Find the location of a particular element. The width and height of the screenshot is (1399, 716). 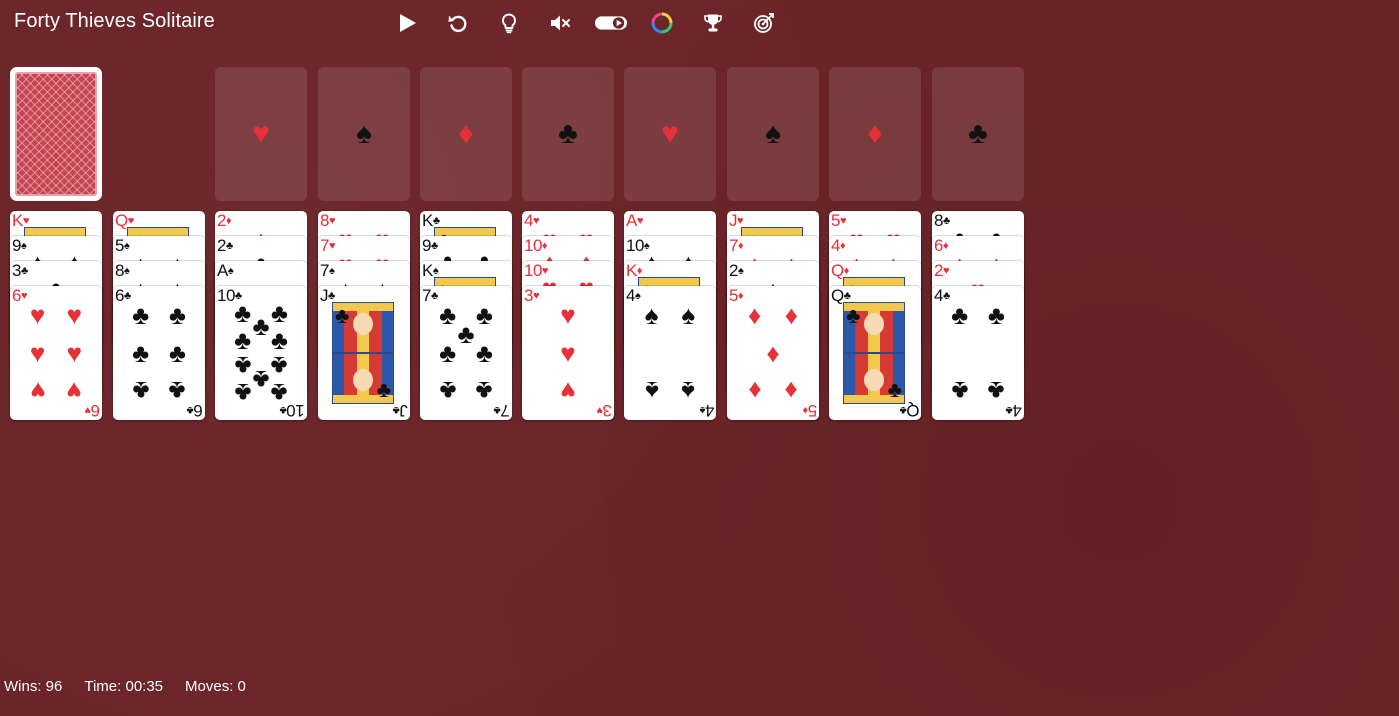

card-index-bottom: 5♦ is located at coordinates (809, 410).